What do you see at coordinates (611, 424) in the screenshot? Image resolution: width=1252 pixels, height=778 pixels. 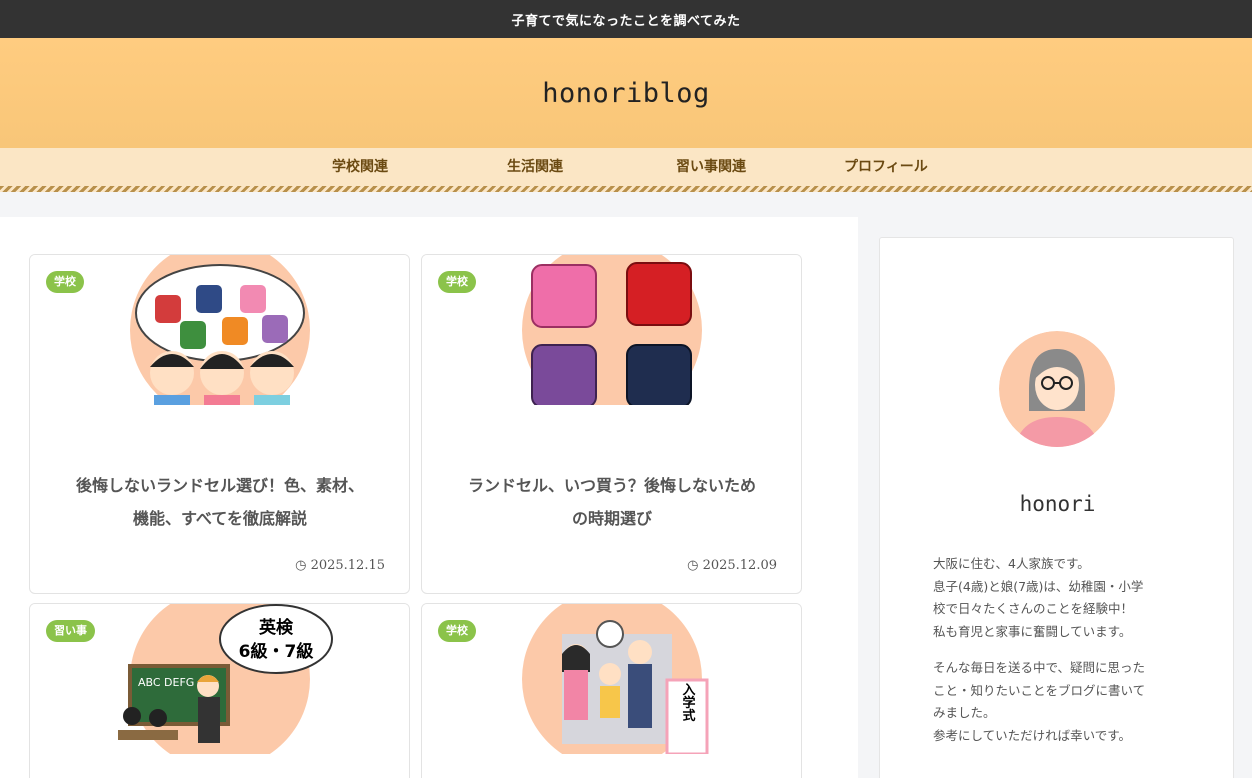 I see `article-card: 学校 ランドセル、いつ買う？後悔しないため の時期選び ◷ 2025.12.09` at bounding box center [611, 424].